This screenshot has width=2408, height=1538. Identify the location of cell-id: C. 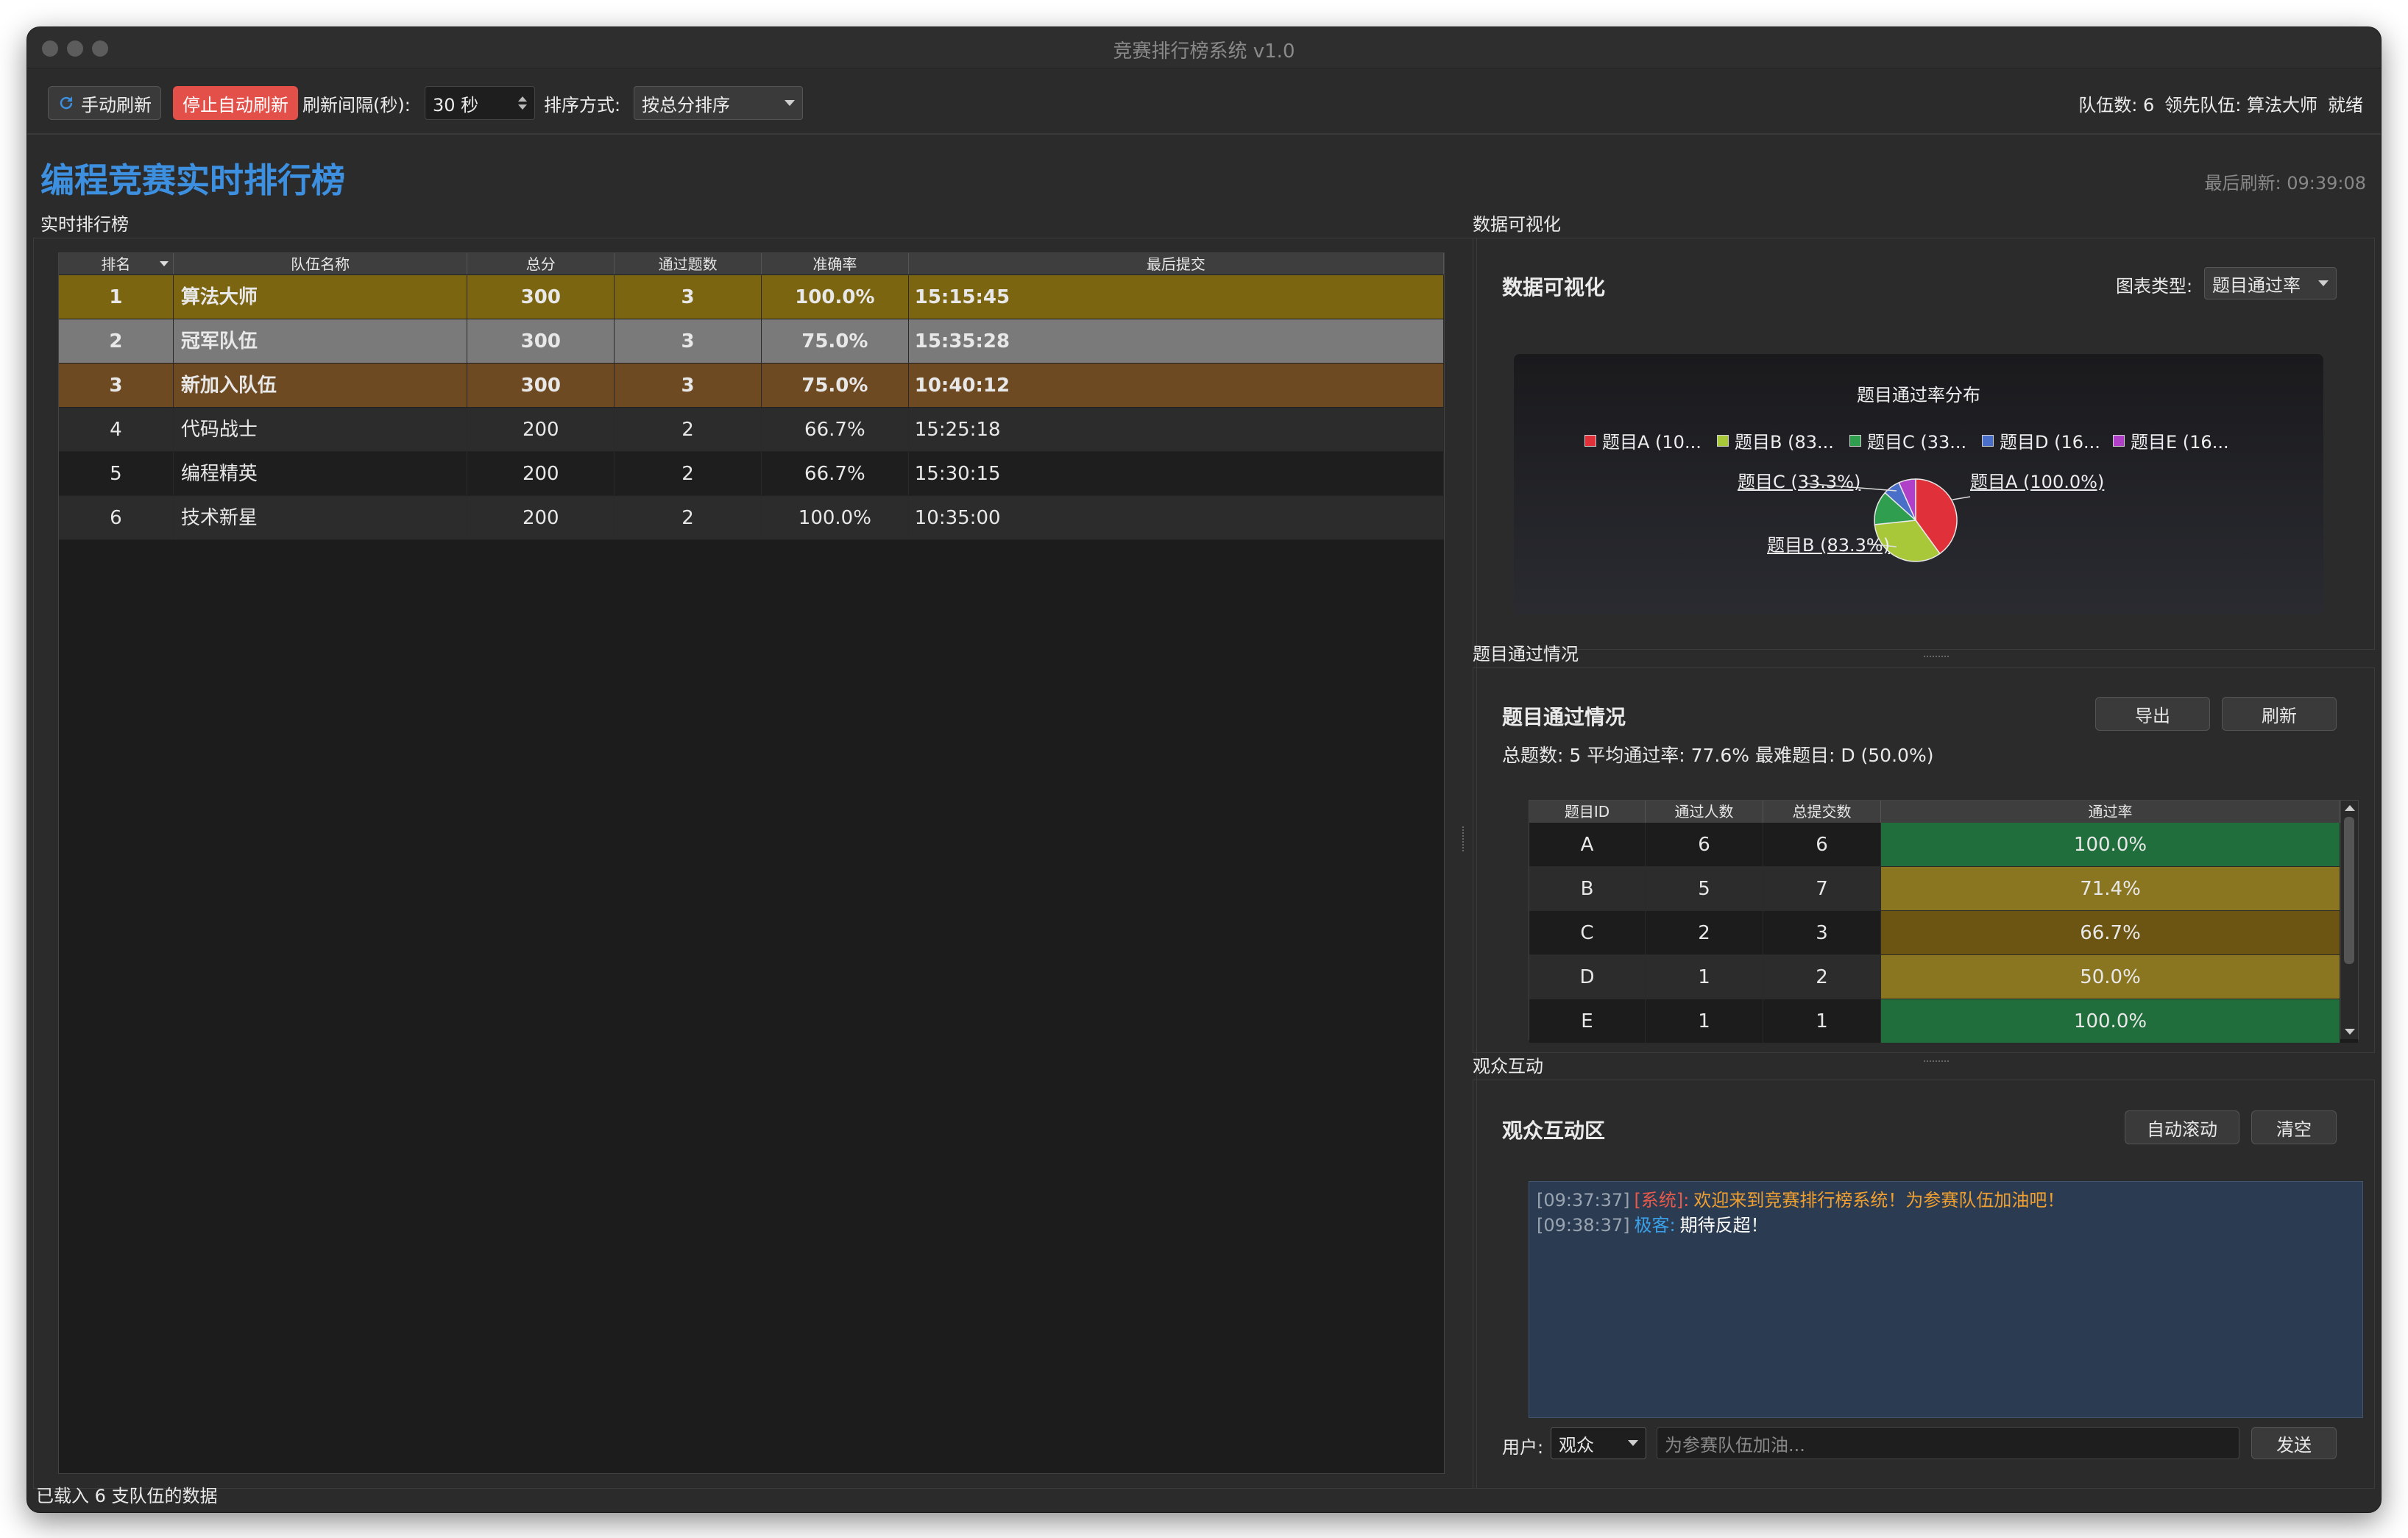
(1587, 932).